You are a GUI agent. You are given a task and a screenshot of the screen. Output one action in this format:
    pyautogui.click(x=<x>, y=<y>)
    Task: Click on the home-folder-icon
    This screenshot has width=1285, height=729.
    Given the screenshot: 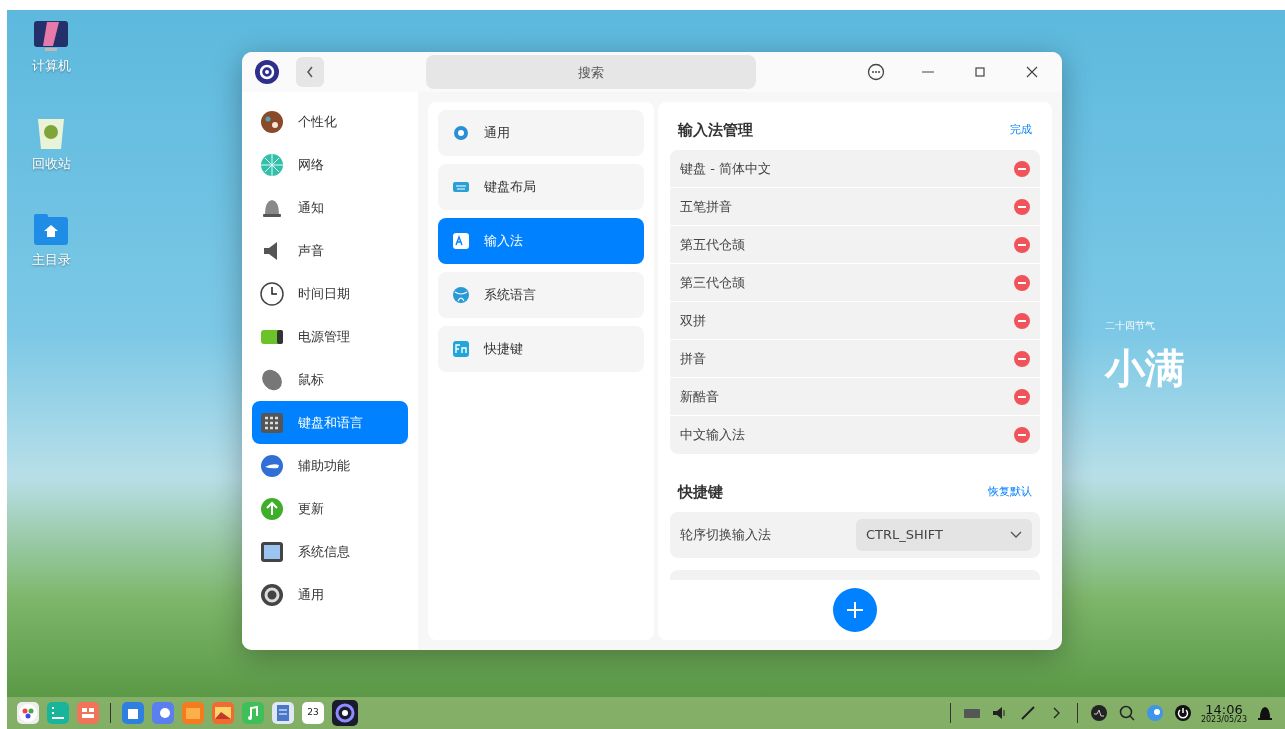 What is the action you would take?
    pyautogui.click(x=51, y=229)
    